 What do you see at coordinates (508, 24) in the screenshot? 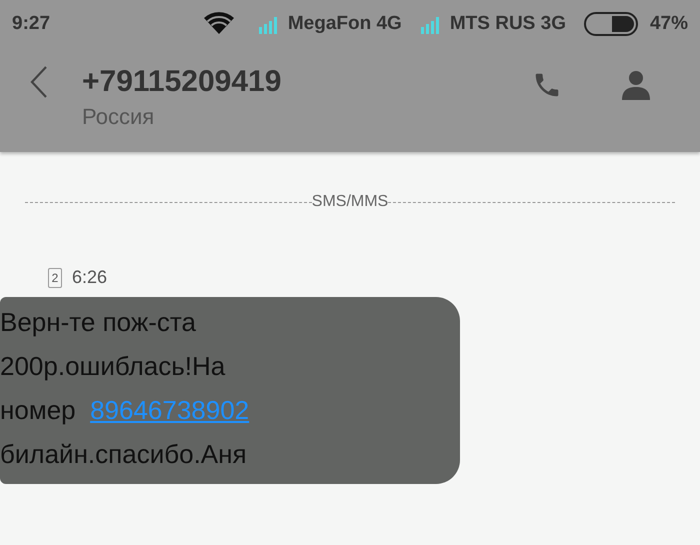
I see `carrier-name: MTS RUS 3G` at bounding box center [508, 24].